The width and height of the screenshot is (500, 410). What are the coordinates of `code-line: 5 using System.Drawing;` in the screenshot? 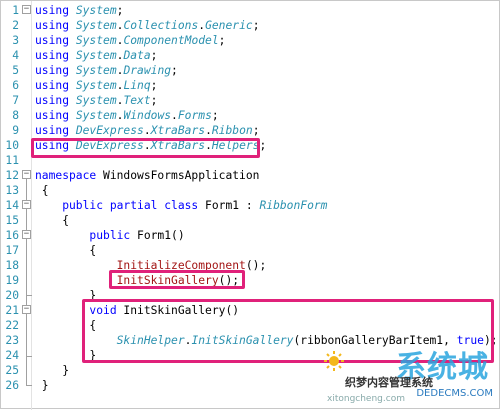 It's located at (250, 70).